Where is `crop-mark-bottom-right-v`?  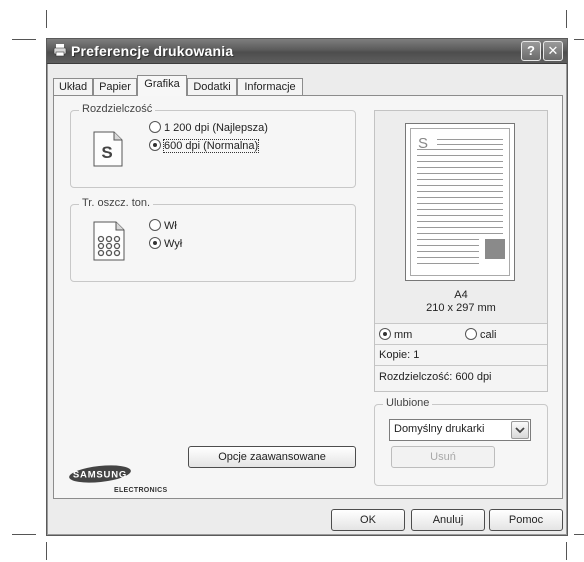 crop-mark-bottom-right-v is located at coordinates (566, 551).